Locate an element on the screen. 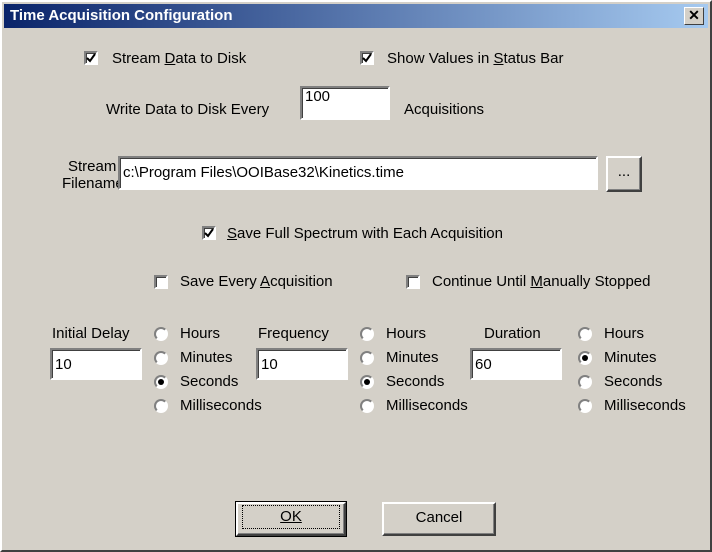 The height and width of the screenshot is (552, 712). status-bar-checkbox is located at coordinates (367, 58).